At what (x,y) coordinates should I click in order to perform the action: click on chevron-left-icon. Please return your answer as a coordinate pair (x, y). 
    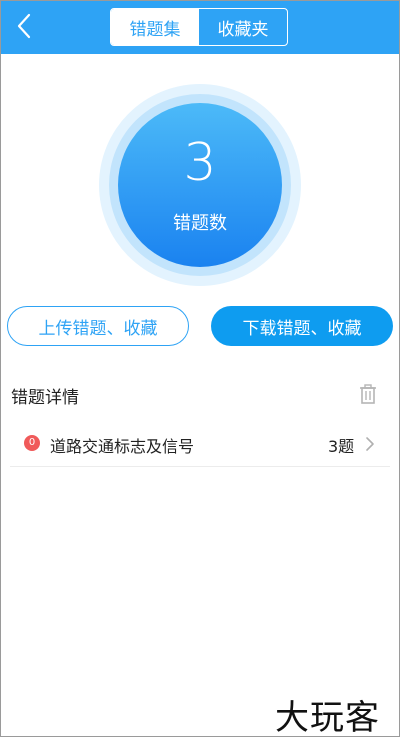
    Looking at the image, I should click on (24, 26).